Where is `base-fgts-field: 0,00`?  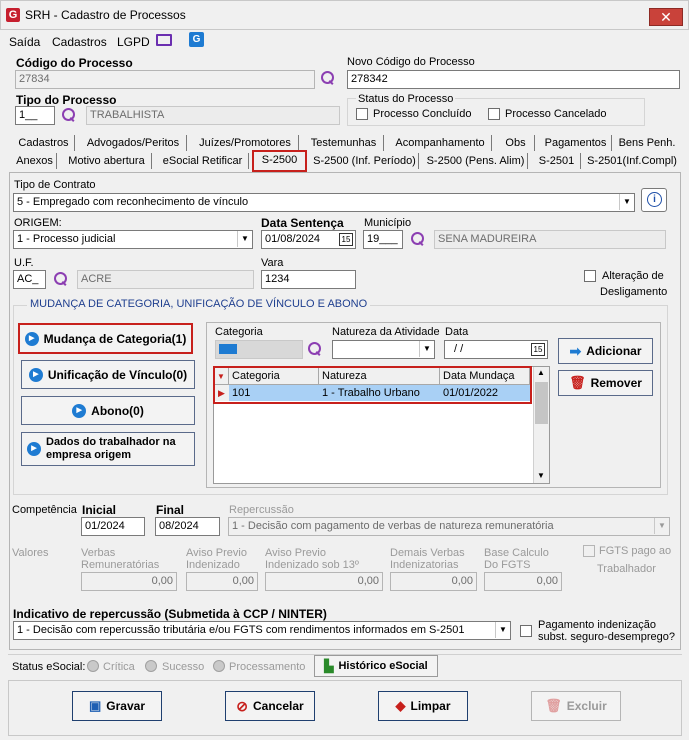
base-fgts-field: 0,00 is located at coordinates (523, 581).